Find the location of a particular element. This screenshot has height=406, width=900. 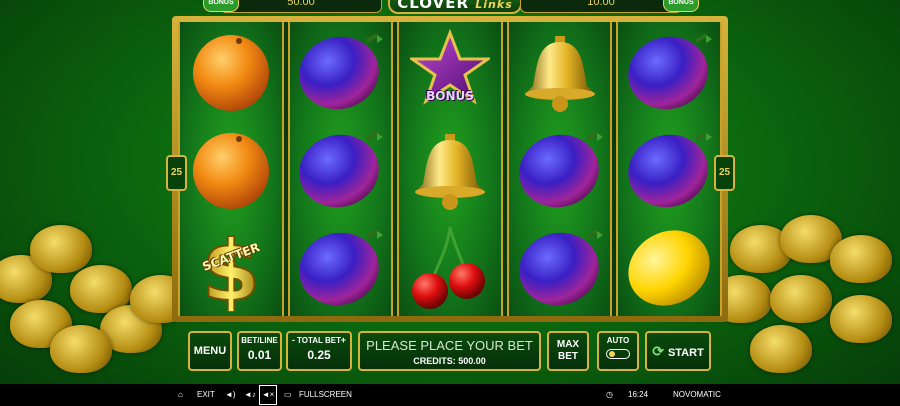

logo-main: CLOVER is located at coordinates (433, 6).